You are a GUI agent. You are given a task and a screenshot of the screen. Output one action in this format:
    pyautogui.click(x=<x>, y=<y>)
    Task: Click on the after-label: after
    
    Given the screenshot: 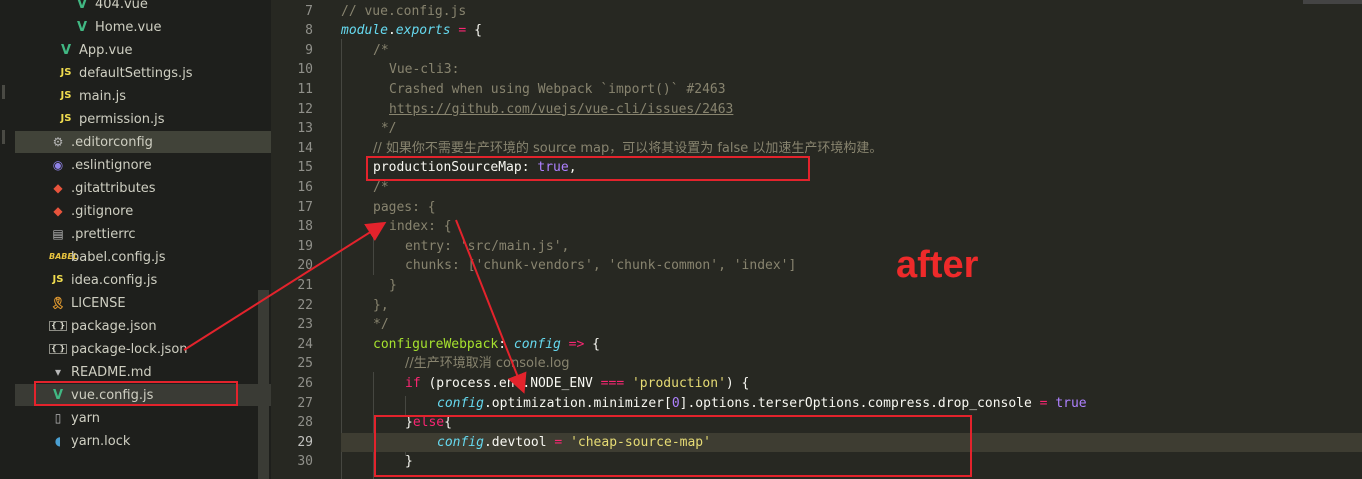 What is the action you would take?
    pyautogui.click(x=937, y=265)
    